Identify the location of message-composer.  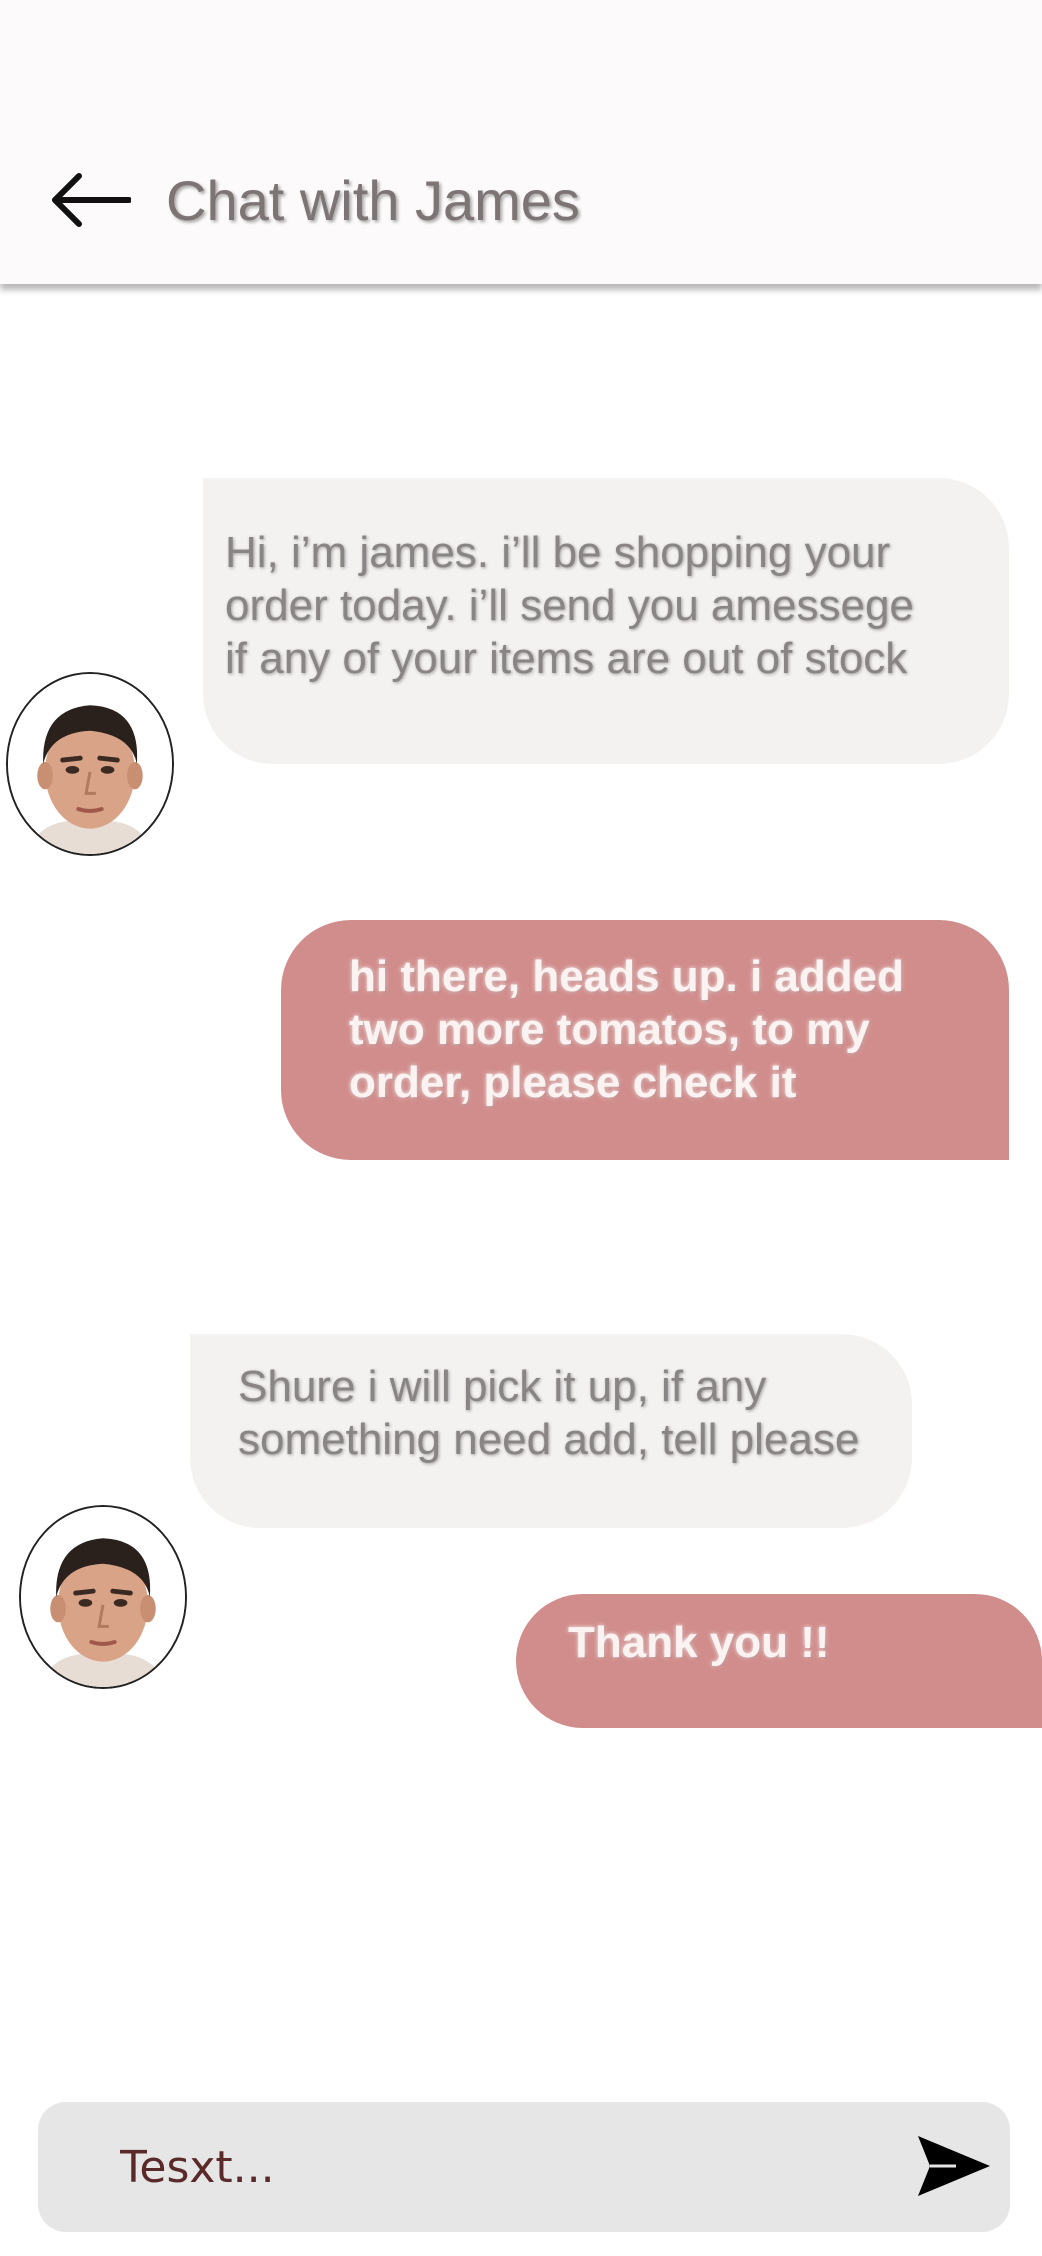
(524, 2167).